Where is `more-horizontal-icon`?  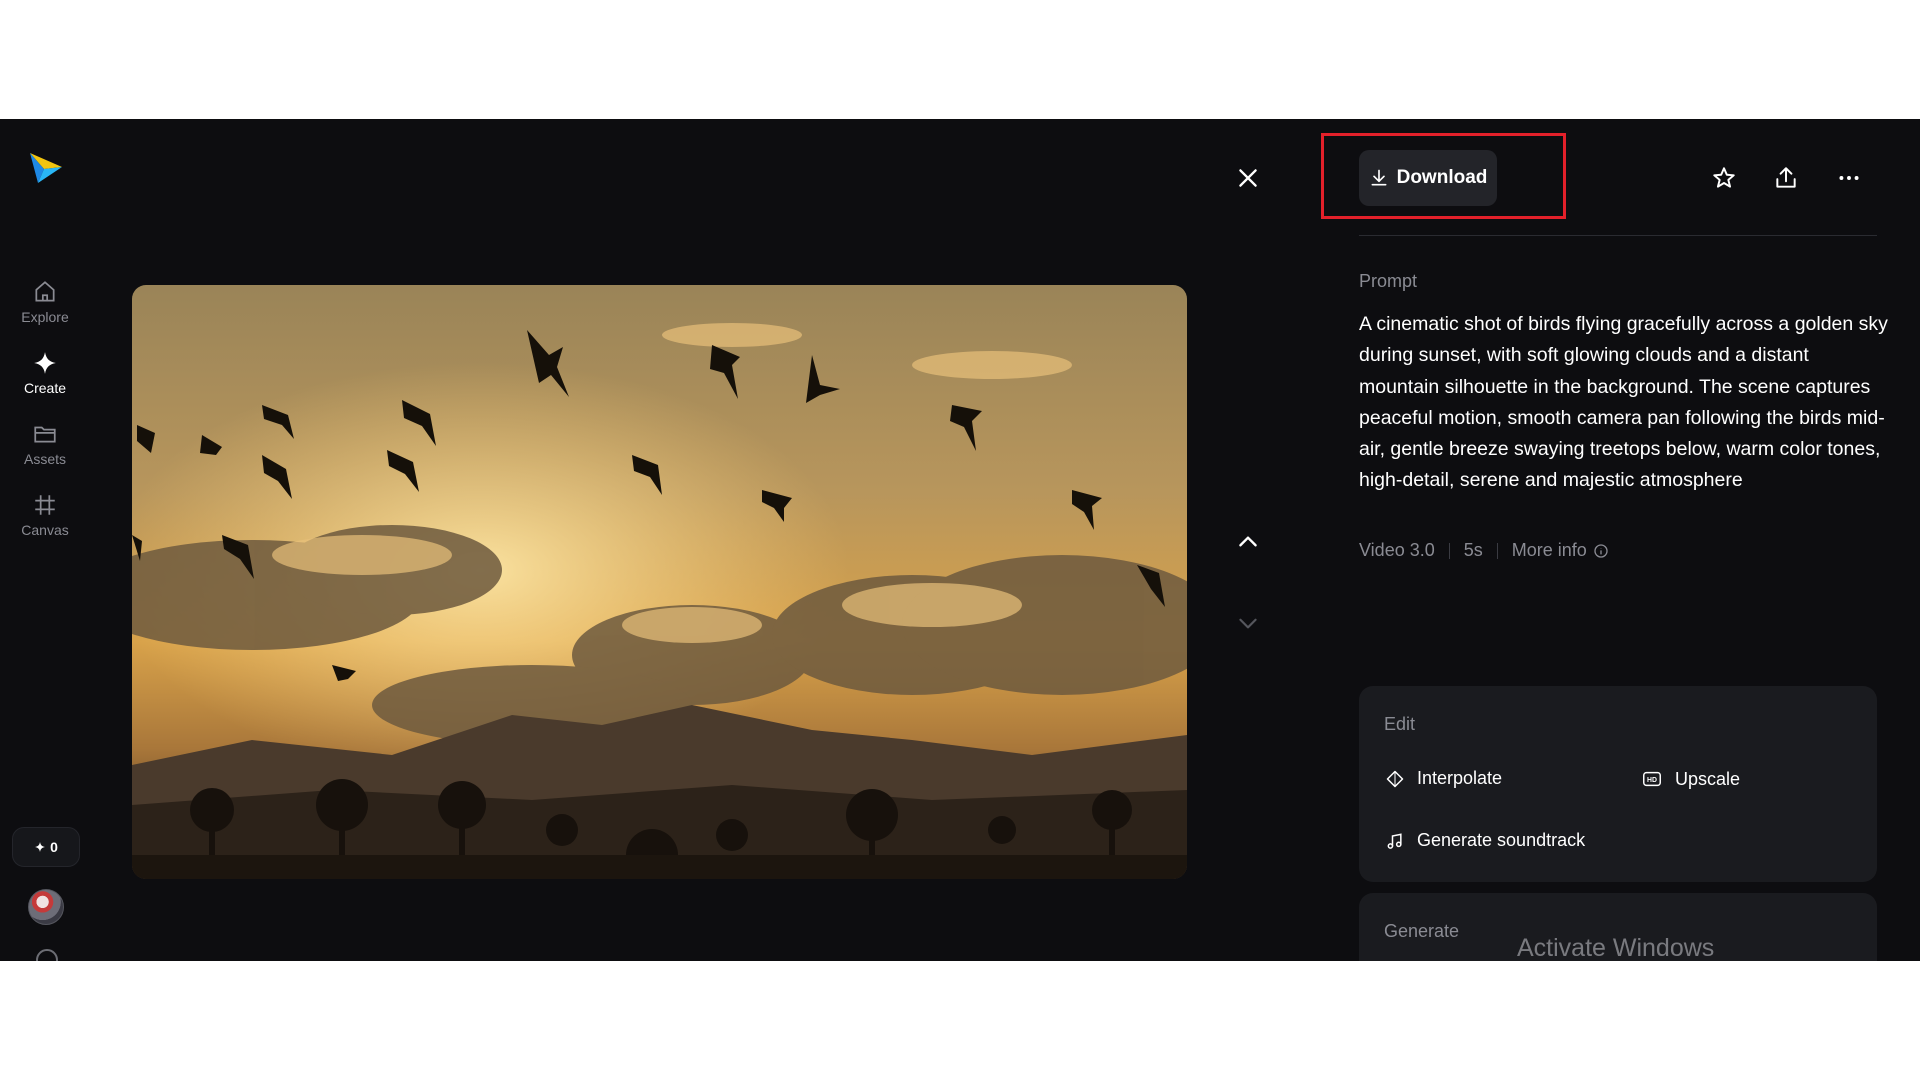 more-horizontal-icon is located at coordinates (1849, 178).